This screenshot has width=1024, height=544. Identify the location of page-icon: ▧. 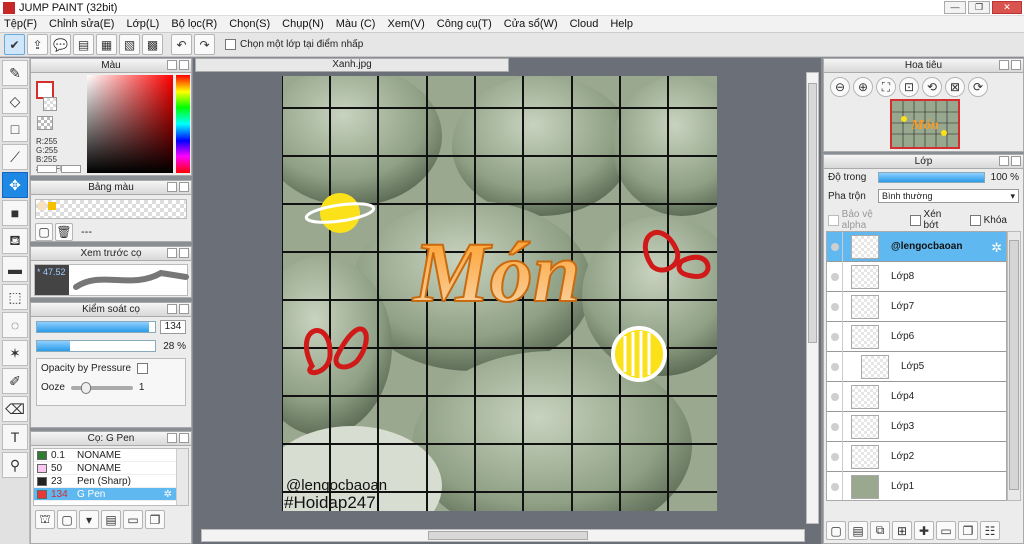
(129, 44).